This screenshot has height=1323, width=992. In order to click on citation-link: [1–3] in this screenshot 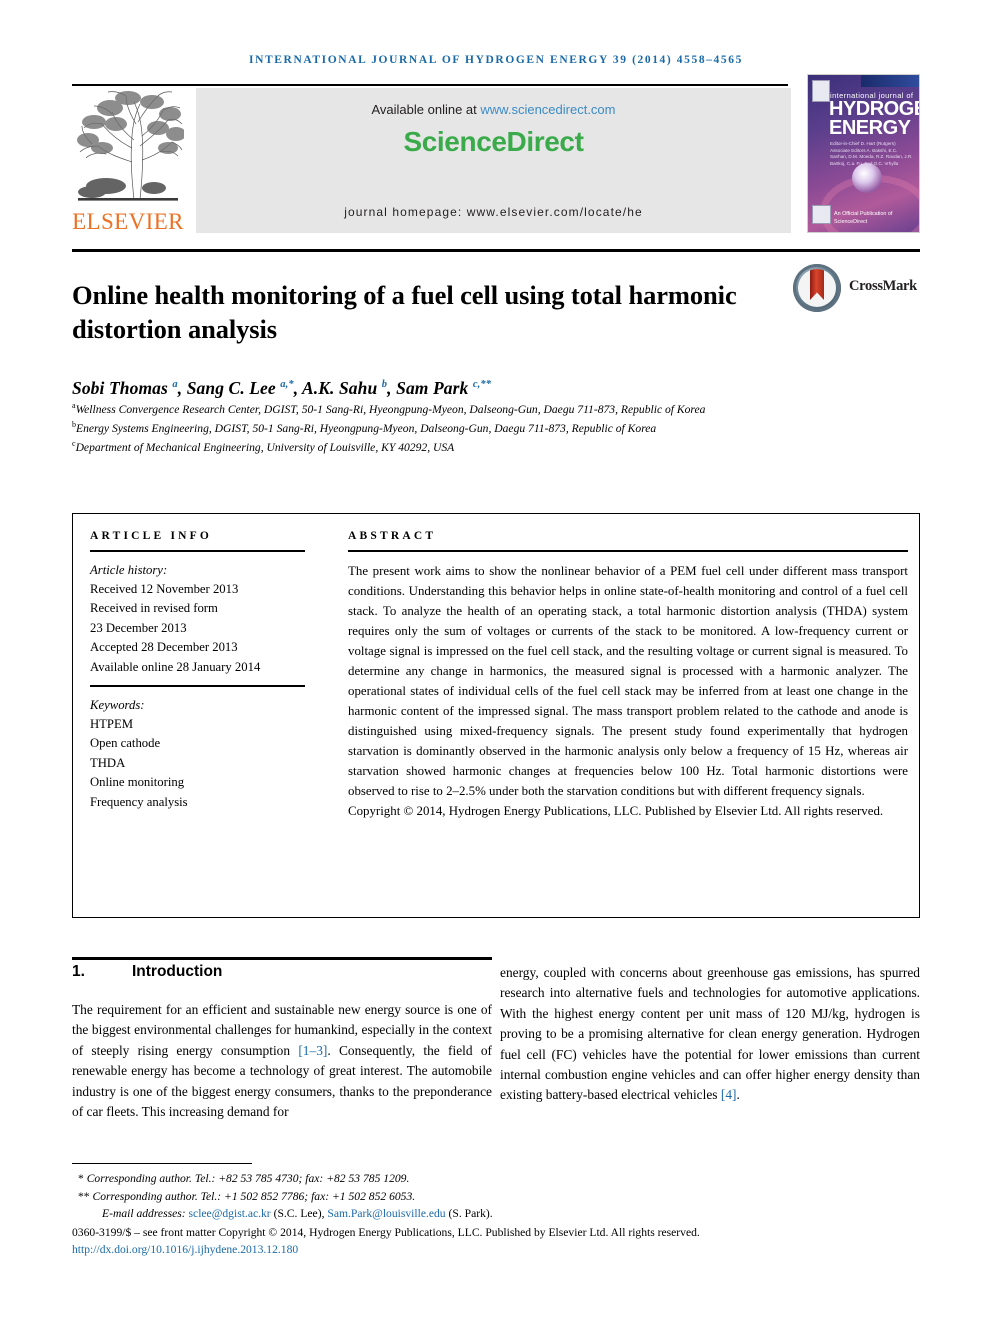, I will do `click(312, 1050)`.